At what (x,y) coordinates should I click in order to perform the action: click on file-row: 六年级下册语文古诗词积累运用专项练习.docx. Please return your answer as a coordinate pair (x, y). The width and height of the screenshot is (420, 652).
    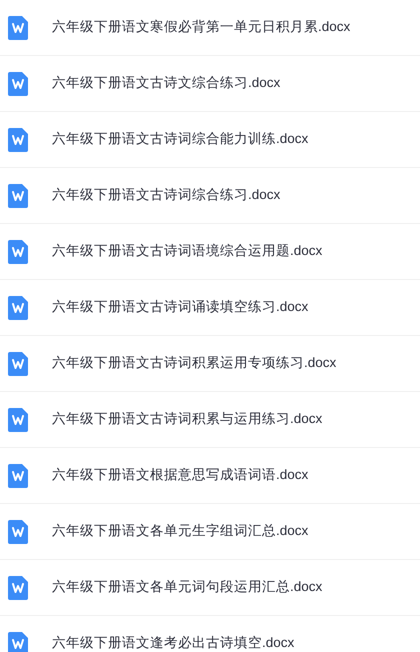
    Looking at the image, I should click on (210, 364).